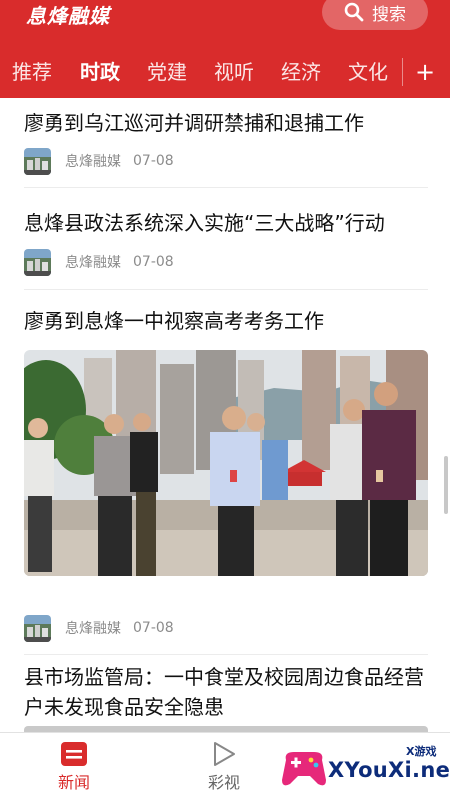 This screenshot has height=800, width=450. I want to click on nav-item-news: 新闻, so click(74, 766).